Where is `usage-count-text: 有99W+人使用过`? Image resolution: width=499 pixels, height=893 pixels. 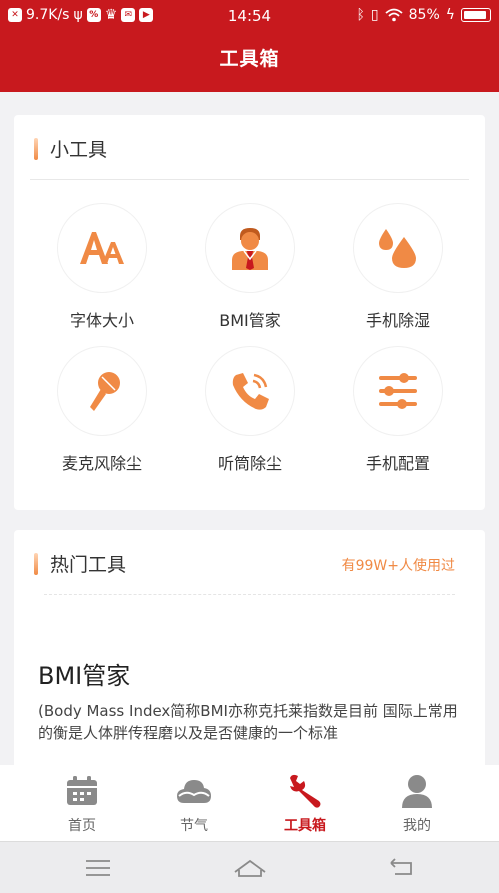 usage-count-text: 有99W+人使用过 is located at coordinates (398, 566).